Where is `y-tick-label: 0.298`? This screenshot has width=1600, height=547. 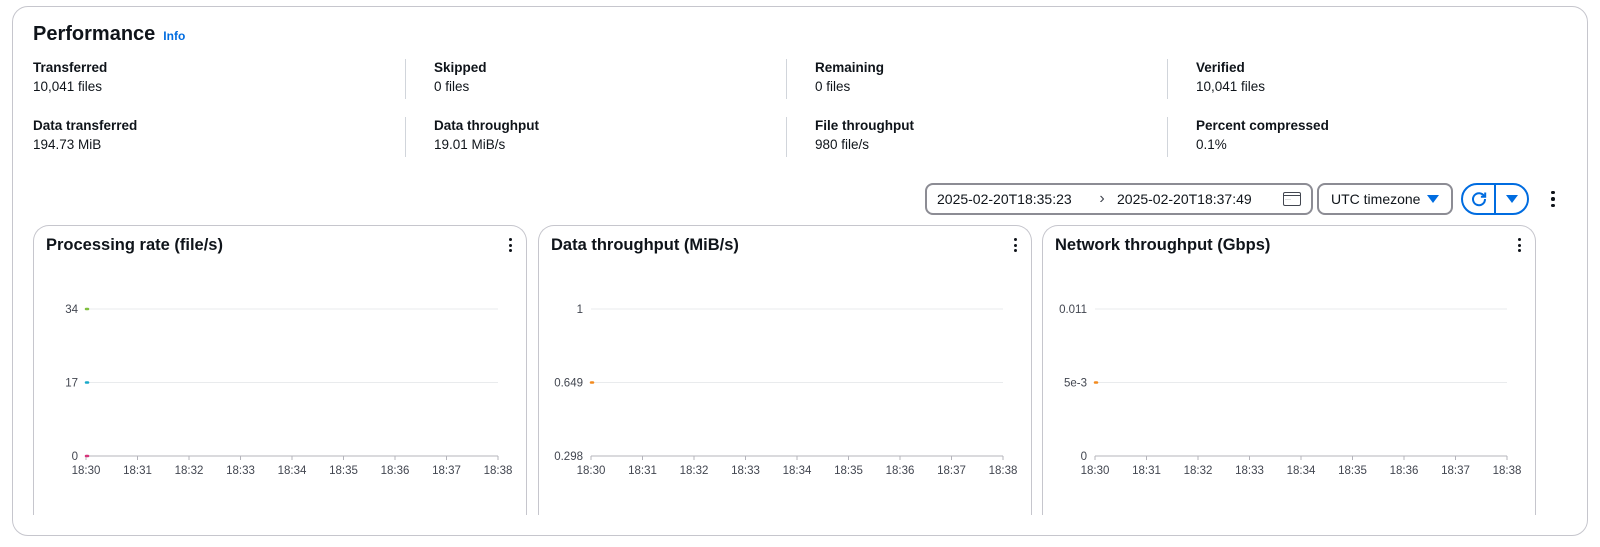 y-tick-label: 0.298 is located at coordinates (568, 457).